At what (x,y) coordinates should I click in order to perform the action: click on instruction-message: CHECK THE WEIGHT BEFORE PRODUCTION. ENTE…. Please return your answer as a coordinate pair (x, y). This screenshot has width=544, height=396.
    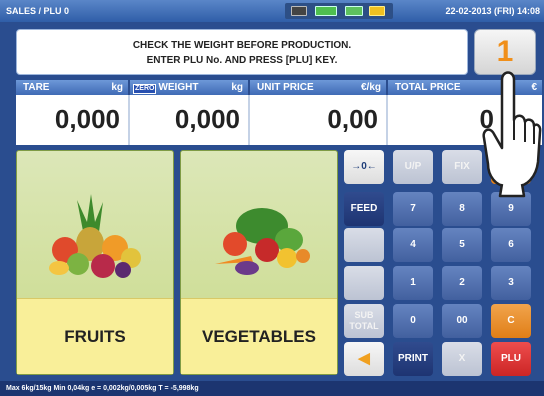
    Looking at the image, I should click on (242, 52).